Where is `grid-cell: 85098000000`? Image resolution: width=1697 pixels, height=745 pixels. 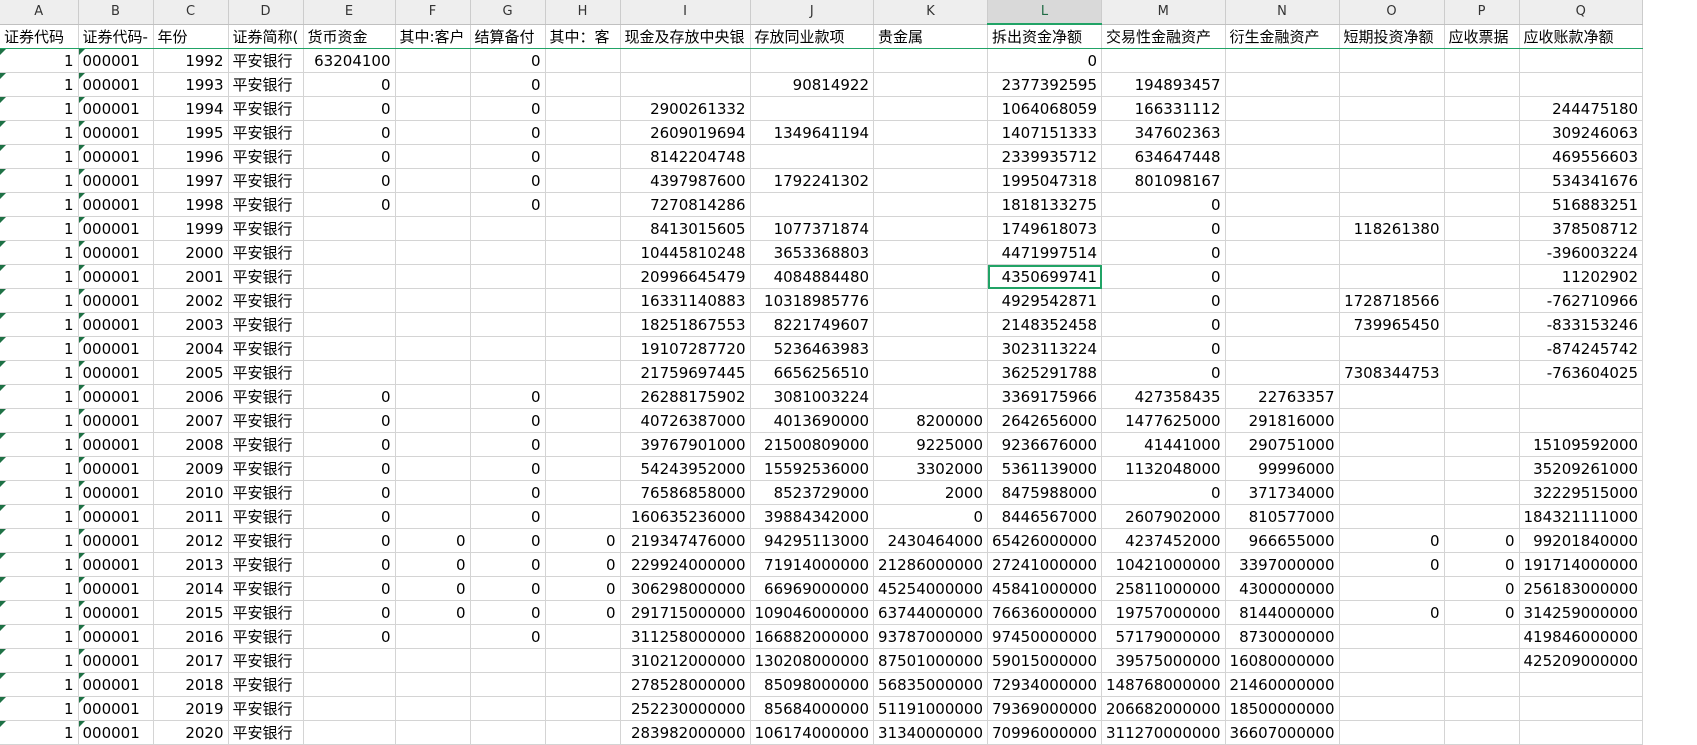 grid-cell: 85098000000 is located at coordinates (812, 684).